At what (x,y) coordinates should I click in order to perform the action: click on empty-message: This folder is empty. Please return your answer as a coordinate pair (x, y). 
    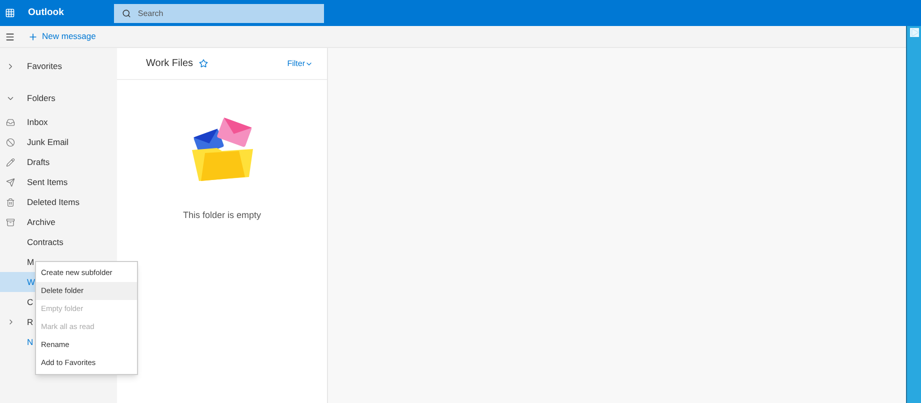
    Looking at the image, I should click on (222, 215).